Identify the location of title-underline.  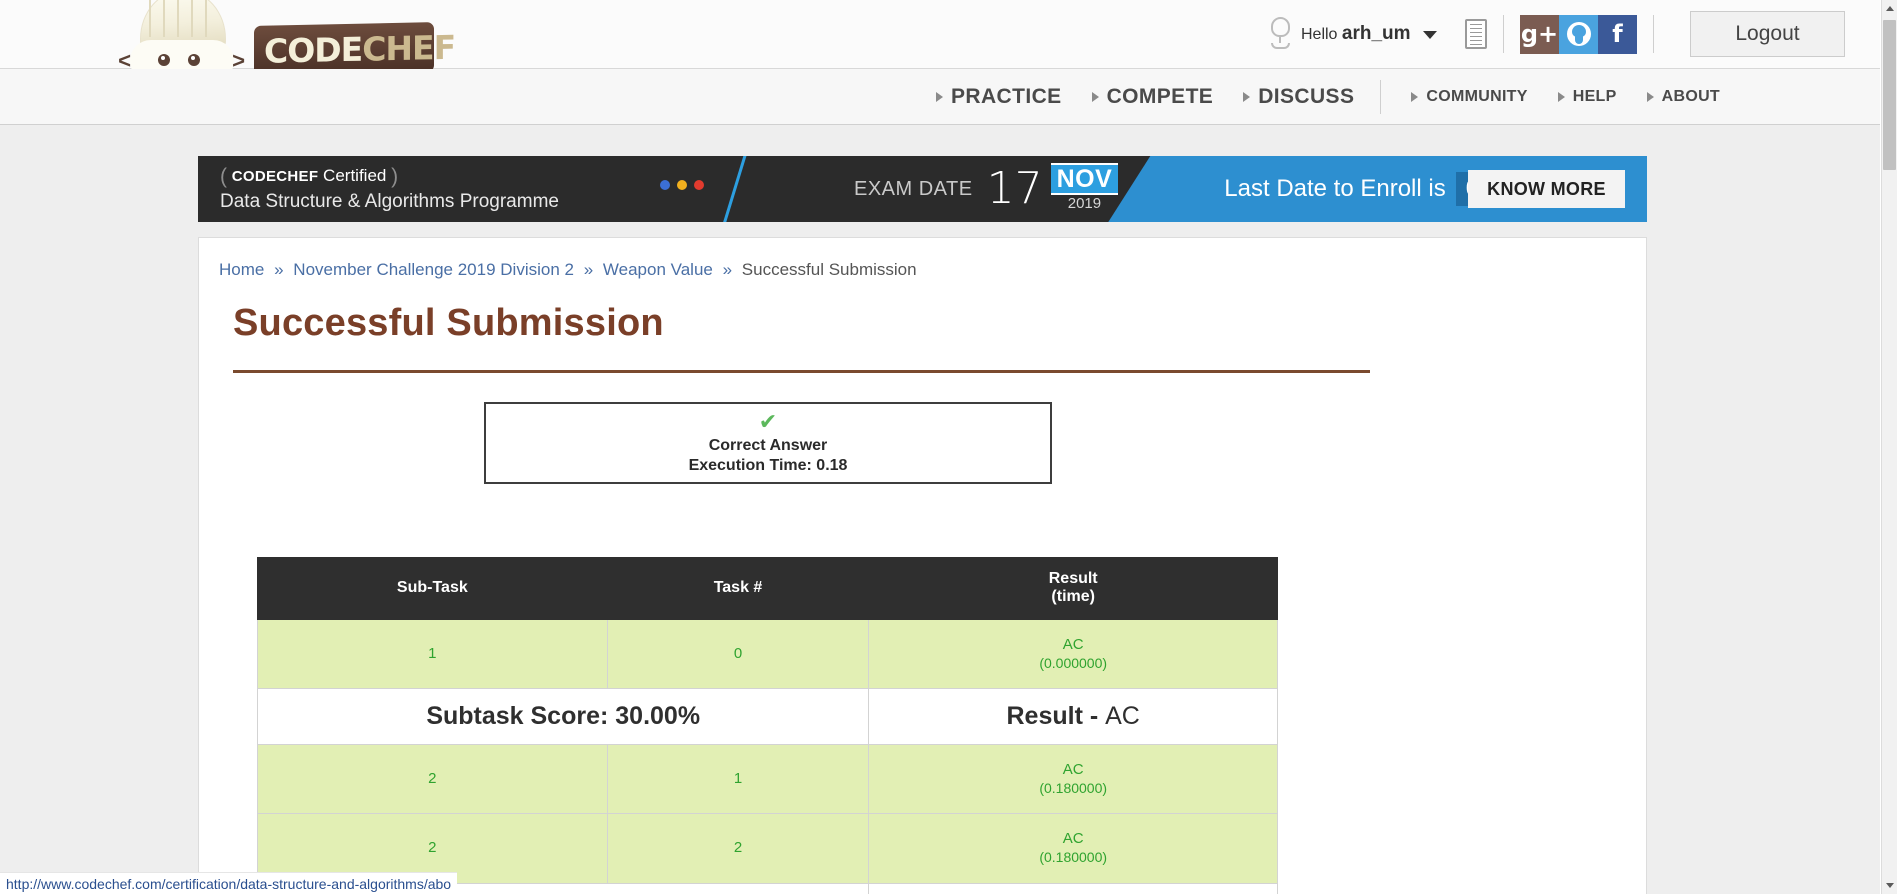
(801, 371).